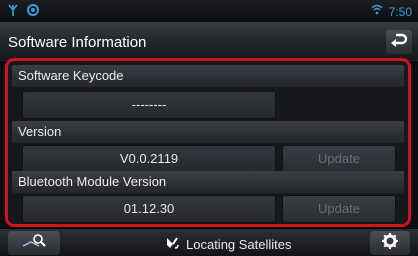  Describe the element at coordinates (77, 42) in the screenshot. I see `page-title: Software Information` at that location.